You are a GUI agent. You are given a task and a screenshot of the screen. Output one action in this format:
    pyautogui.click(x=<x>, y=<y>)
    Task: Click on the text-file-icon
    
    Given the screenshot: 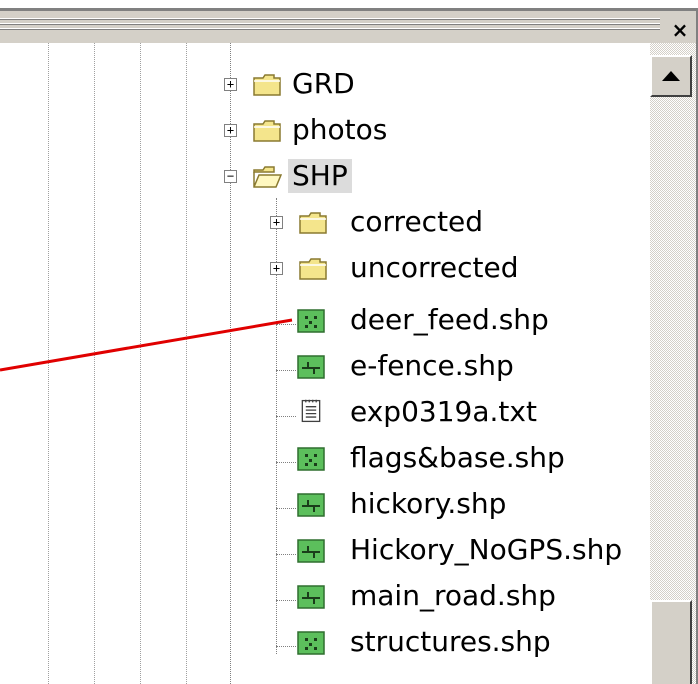 What is the action you would take?
    pyautogui.click(x=311, y=411)
    